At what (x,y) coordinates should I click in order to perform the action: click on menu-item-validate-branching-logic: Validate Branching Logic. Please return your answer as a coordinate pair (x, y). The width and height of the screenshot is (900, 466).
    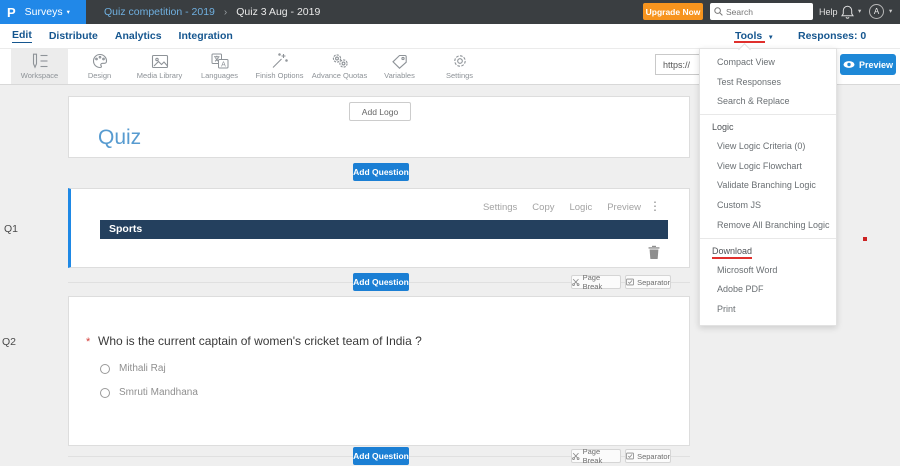
    Looking at the image, I should click on (768, 186).